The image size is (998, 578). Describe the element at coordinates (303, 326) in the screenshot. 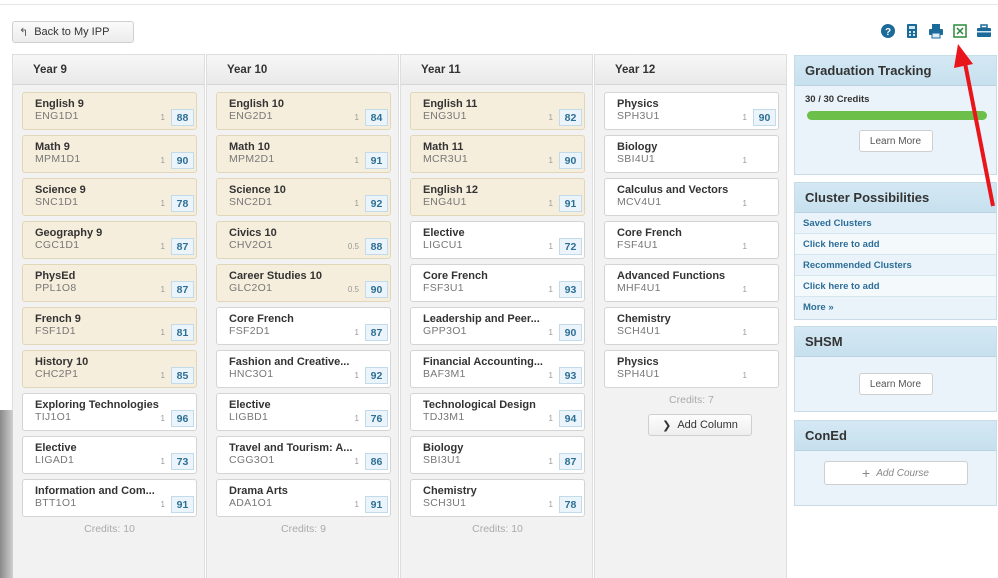

I see `course-card: Core French FSF2D1 1 87` at that location.